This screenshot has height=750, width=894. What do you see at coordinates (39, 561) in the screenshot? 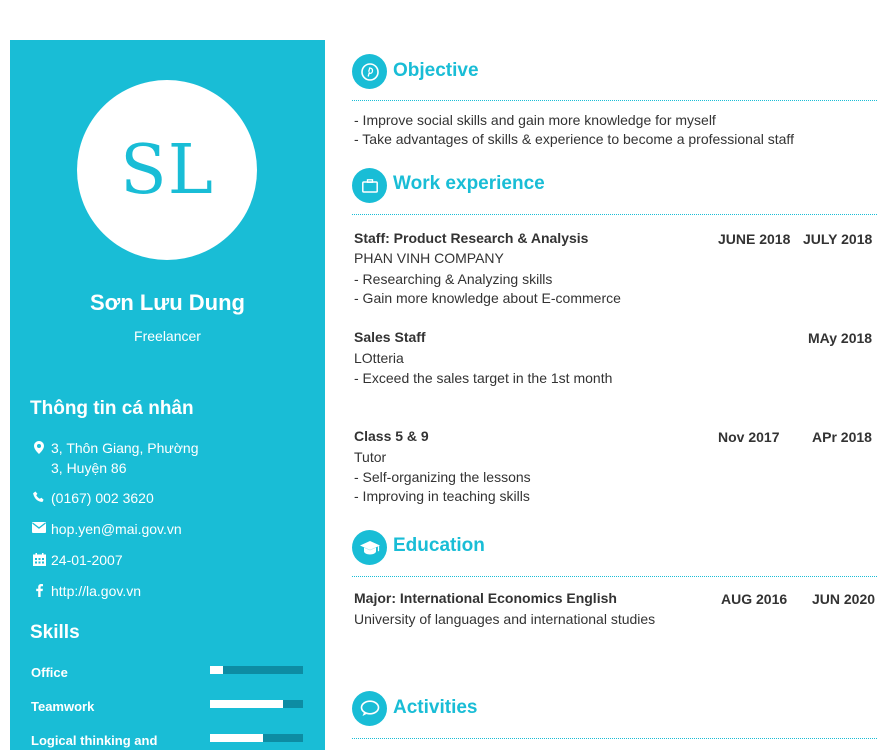
I see `calendar-icon` at bounding box center [39, 561].